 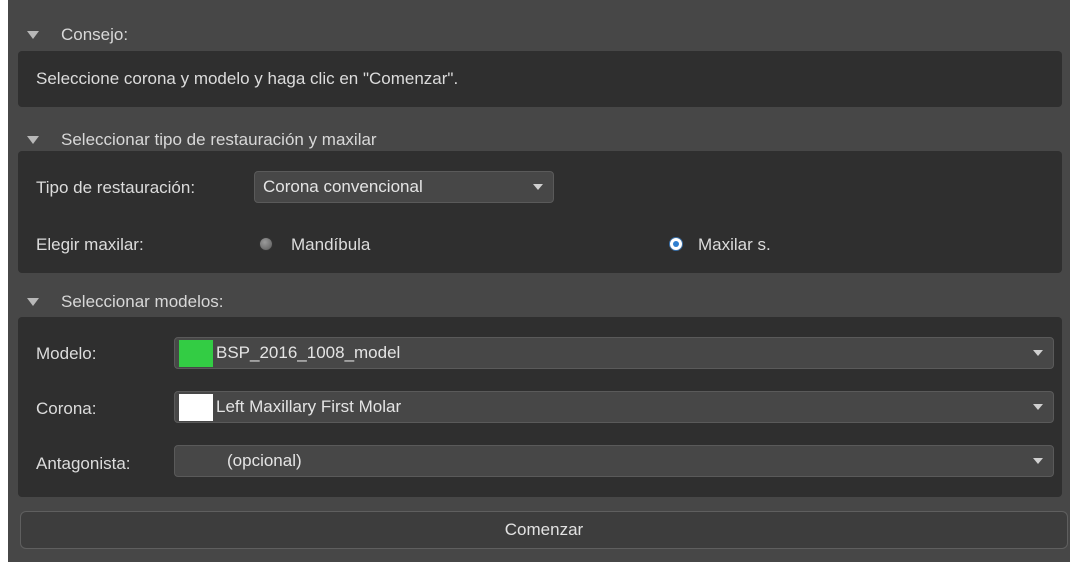 I want to click on restoration-type-dropdown: Corona convencional, so click(x=404, y=187).